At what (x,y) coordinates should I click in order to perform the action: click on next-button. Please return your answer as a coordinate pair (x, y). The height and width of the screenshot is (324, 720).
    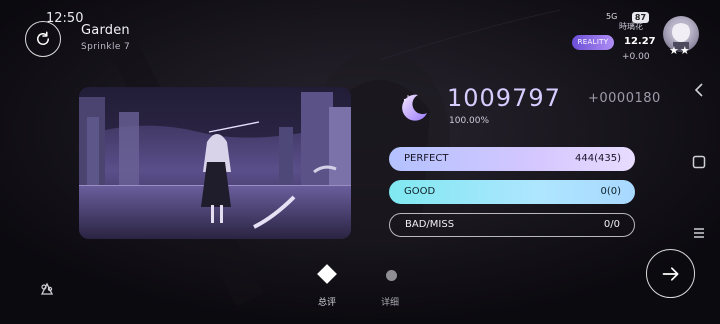
    Looking at the image, I should click on (670, 273).